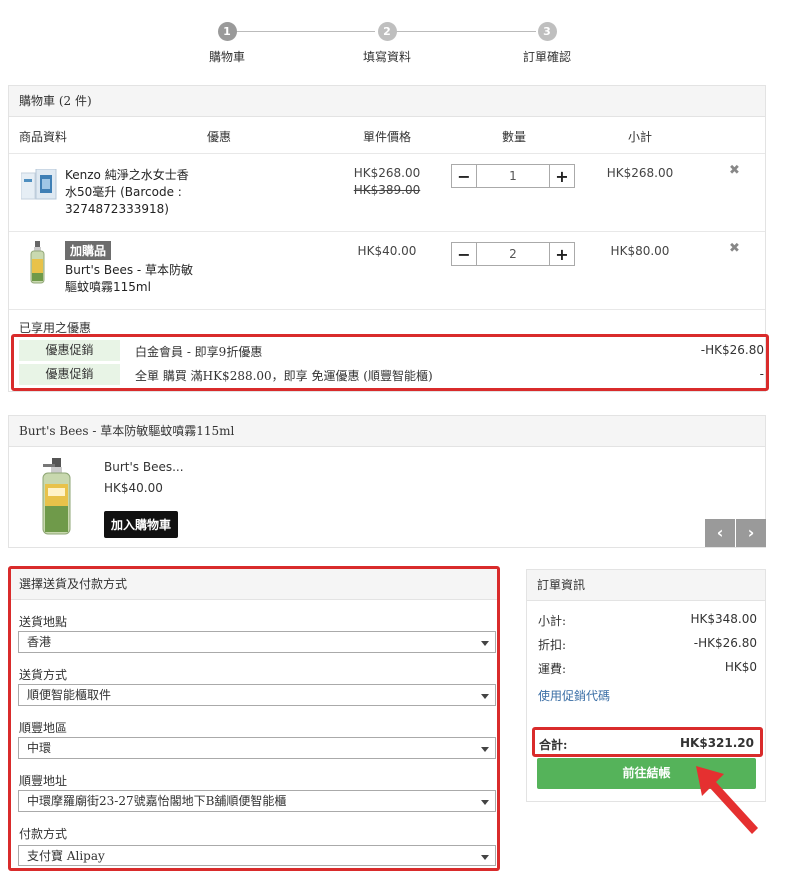 The height and width of the screenshot is (871, 789). I want to click on step-cart: 1 購物車, so click(227, 43).